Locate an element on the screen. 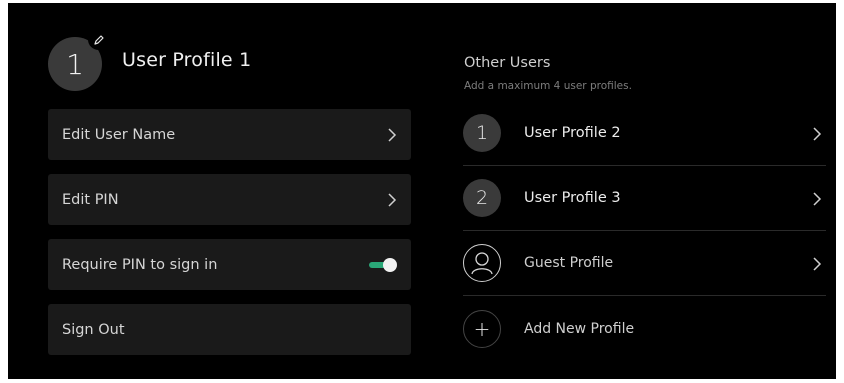 The image size is (844, 383). toggle-knob is located at coordinates (390, 264).